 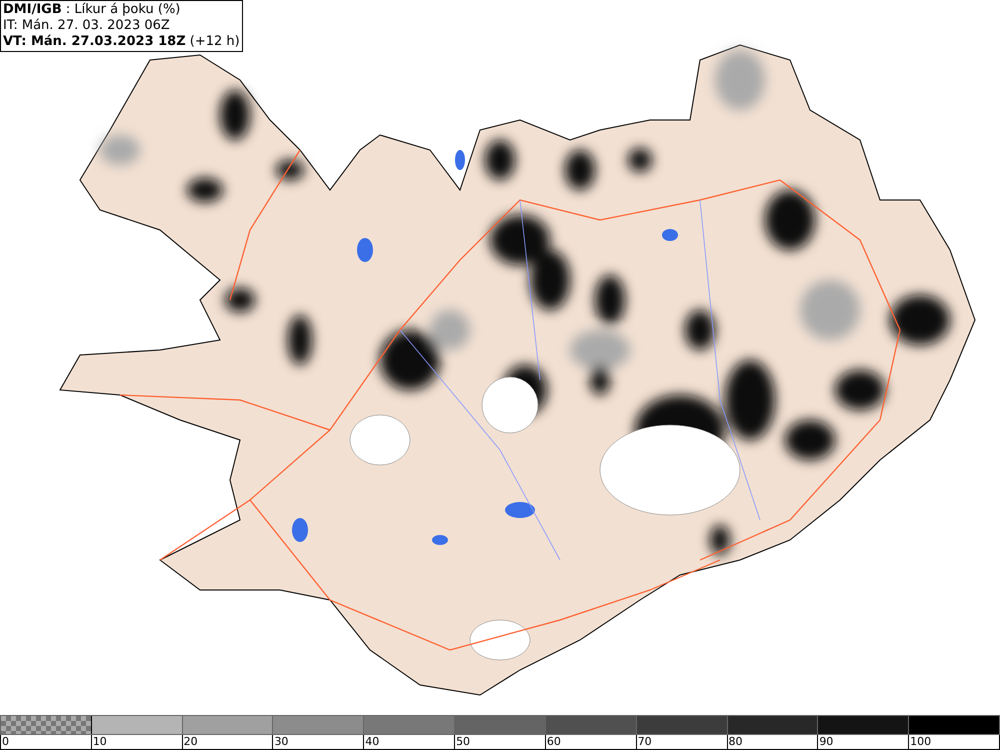 I want to click on legend-tick-label: 20, so click(x=190, y=742).